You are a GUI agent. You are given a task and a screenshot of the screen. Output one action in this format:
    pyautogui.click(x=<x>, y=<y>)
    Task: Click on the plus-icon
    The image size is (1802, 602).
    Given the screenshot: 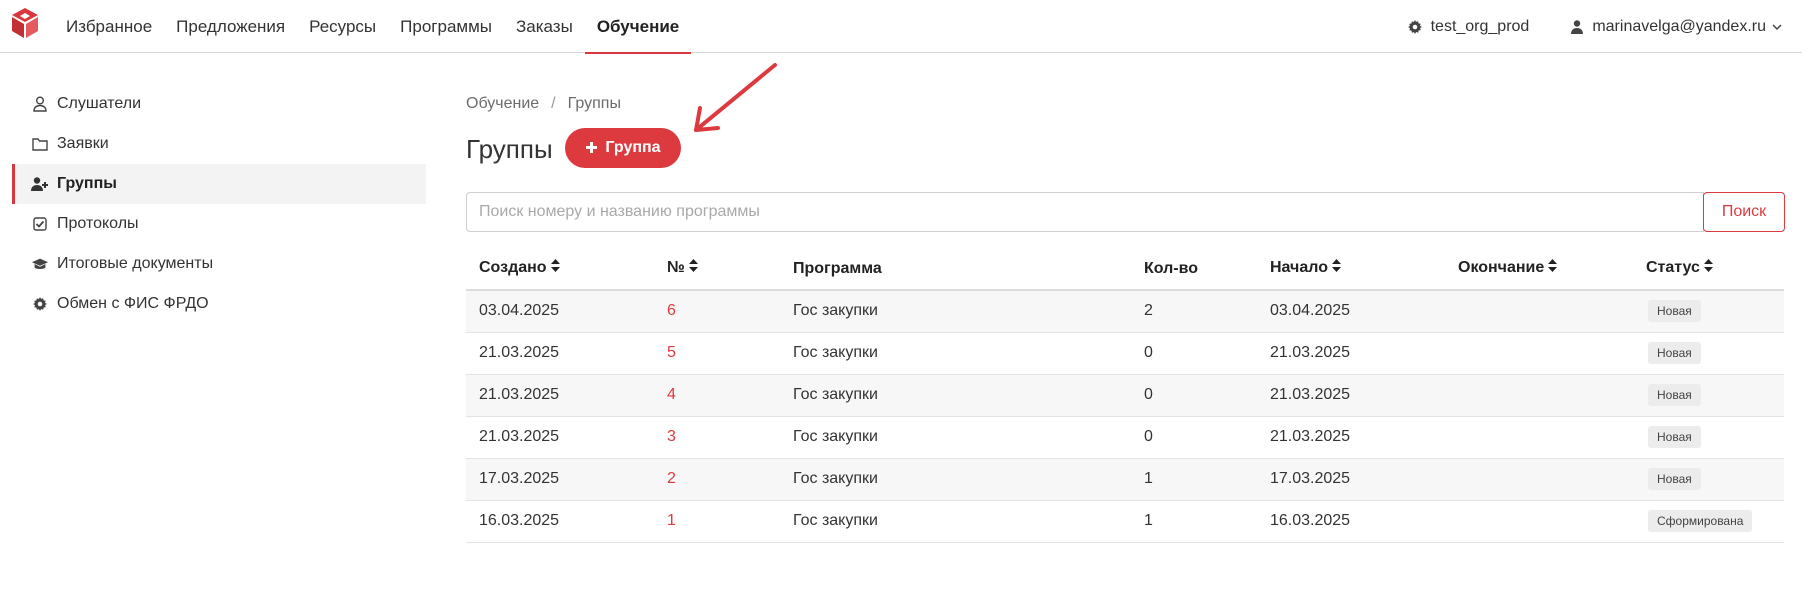 What is the action you would take?
    pyautogui.click(x=591, y=148)
    